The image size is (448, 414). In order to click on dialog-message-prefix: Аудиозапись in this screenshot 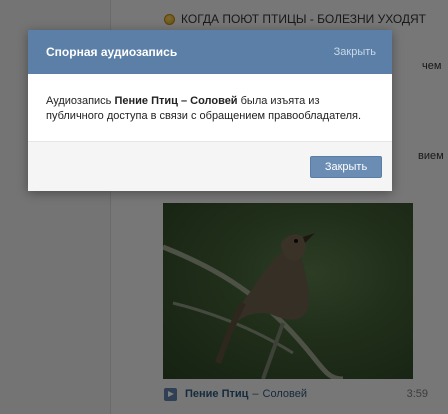, I will do `click(80, 101)`.